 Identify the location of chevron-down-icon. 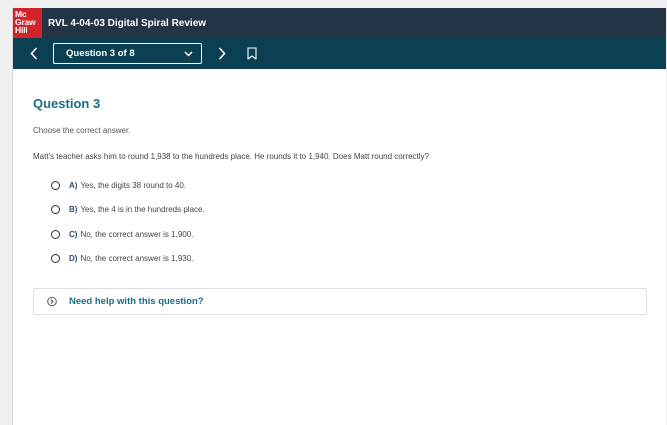
(188, 53).